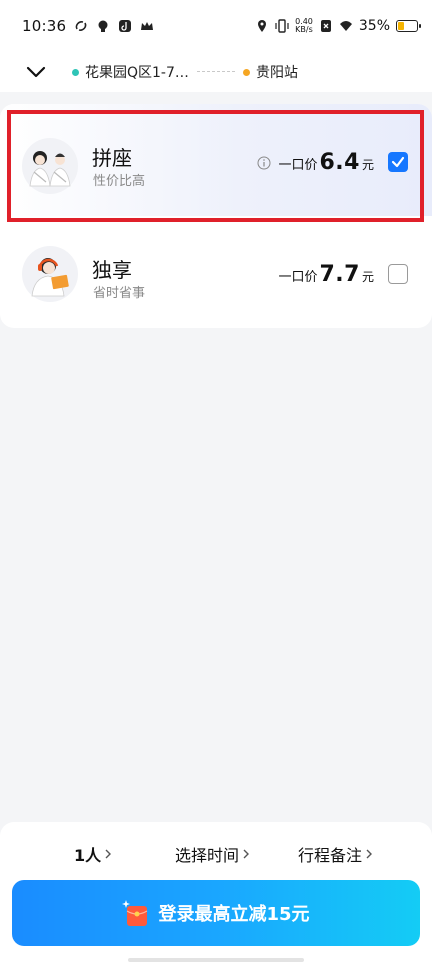  What do you see at coordinates (119, 181) in the screenshot?
I see `option-subtitle: 性价比高` at bounding box center [119, 181].